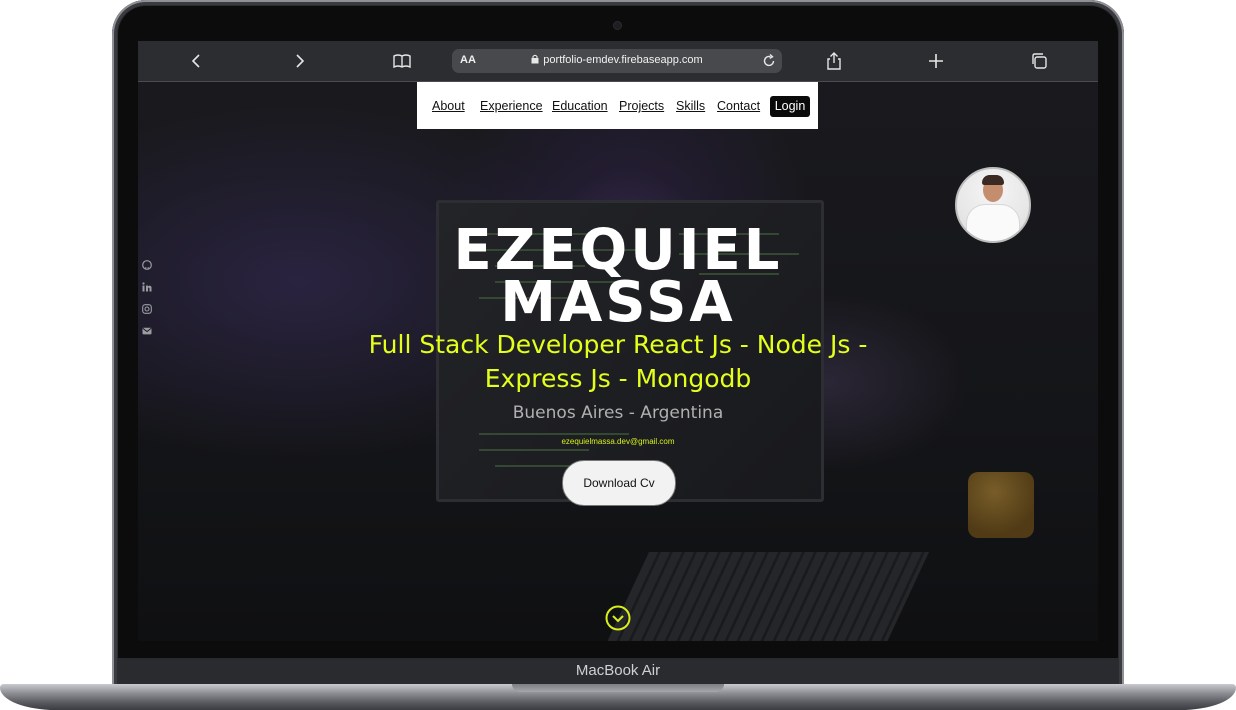  What do you see at coordinates (618, 302) in the screenshot?
I see `hero-last-name: MASSA` at bounding box center [618, 302].